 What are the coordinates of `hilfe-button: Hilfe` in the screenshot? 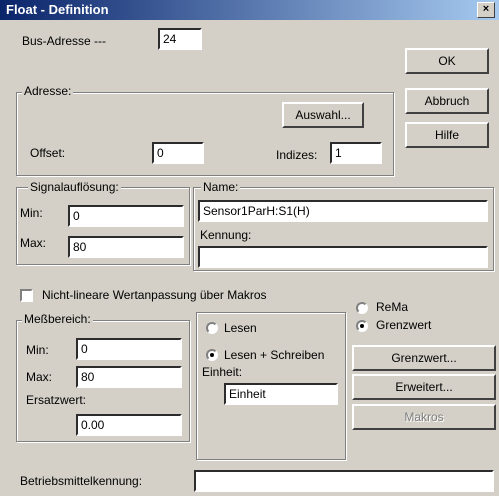 It's located at (447, 135).